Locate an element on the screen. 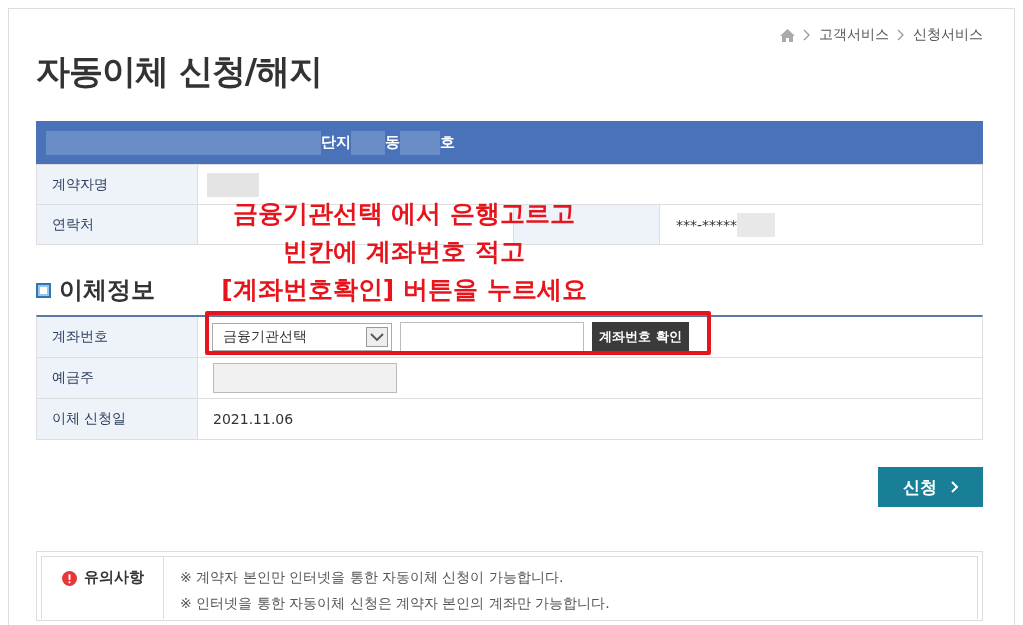 This screenshot has height=625, width=1023. page-title: 자동이체 신청/해지 is located at coordinates (180, 71).